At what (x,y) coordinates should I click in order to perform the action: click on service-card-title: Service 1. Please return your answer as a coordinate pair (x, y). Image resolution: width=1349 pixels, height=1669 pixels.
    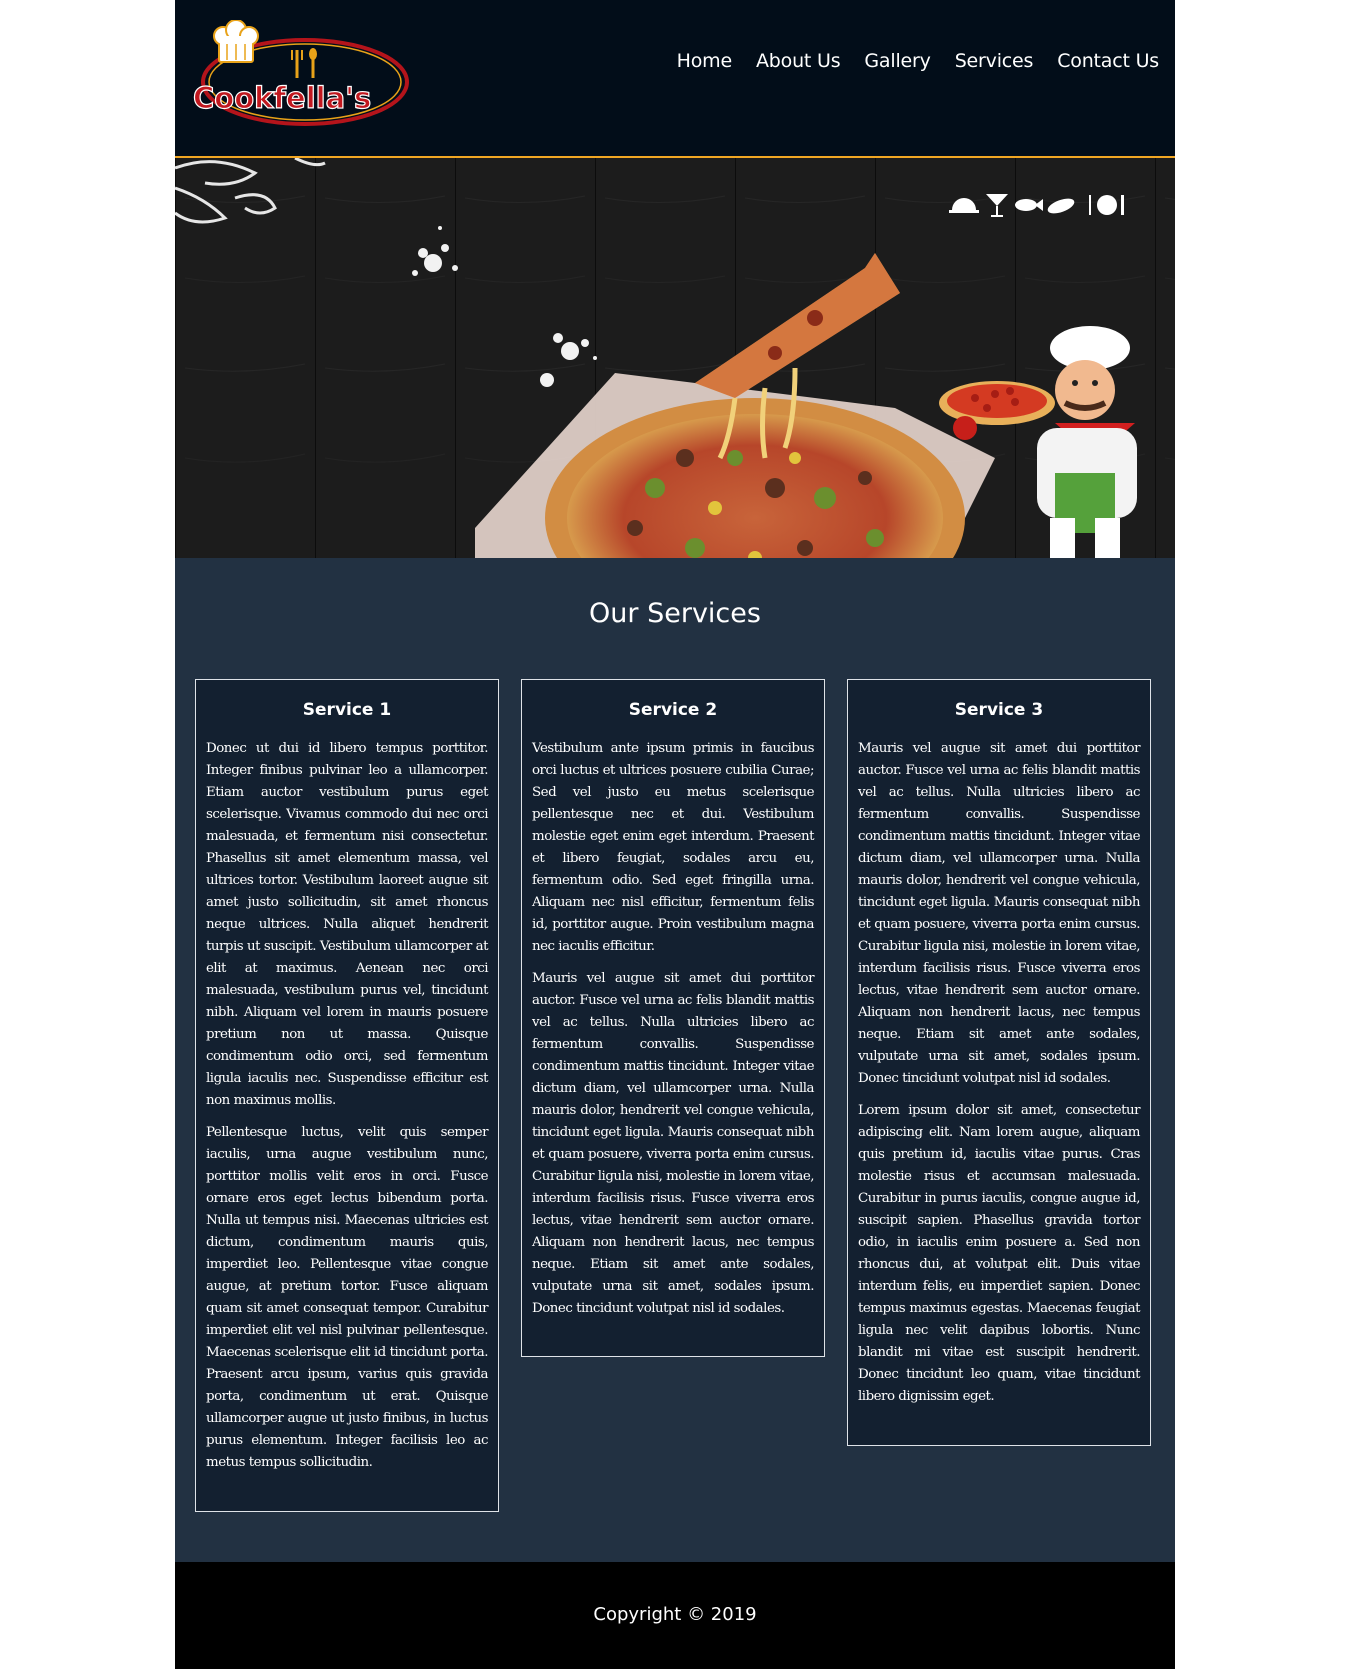
    Looking at the image, I should click on (347, 710).